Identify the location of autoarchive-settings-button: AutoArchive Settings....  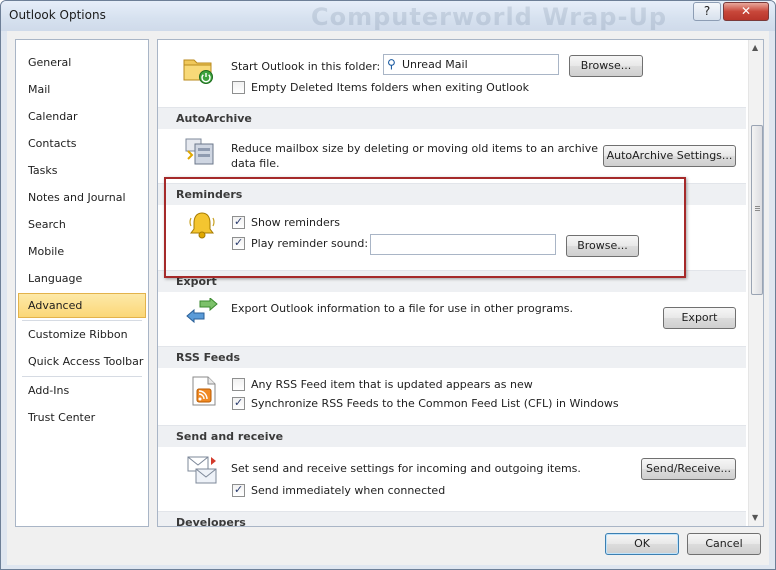
(669, 156).